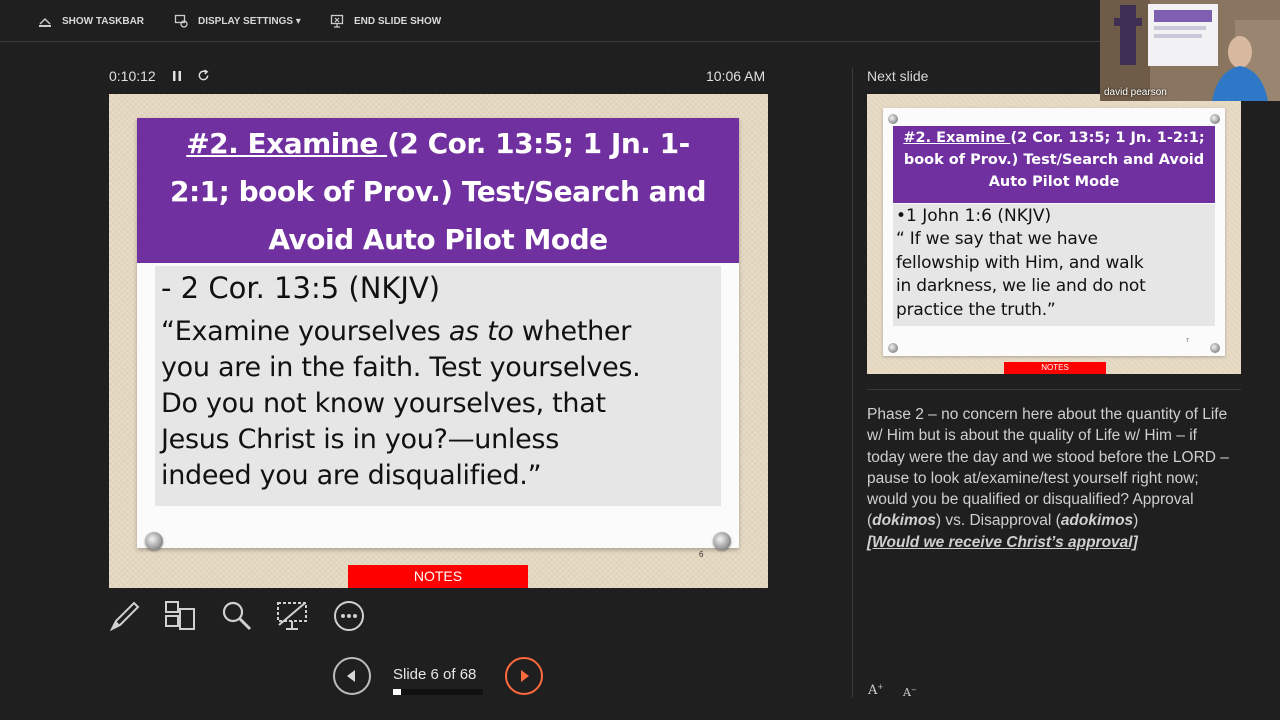 This screenshot has width=1280, height=720. What do you see at coordinates (1054, 389) in the screenshot?
I see `notes-divider` at bounding box center [1054, 389].